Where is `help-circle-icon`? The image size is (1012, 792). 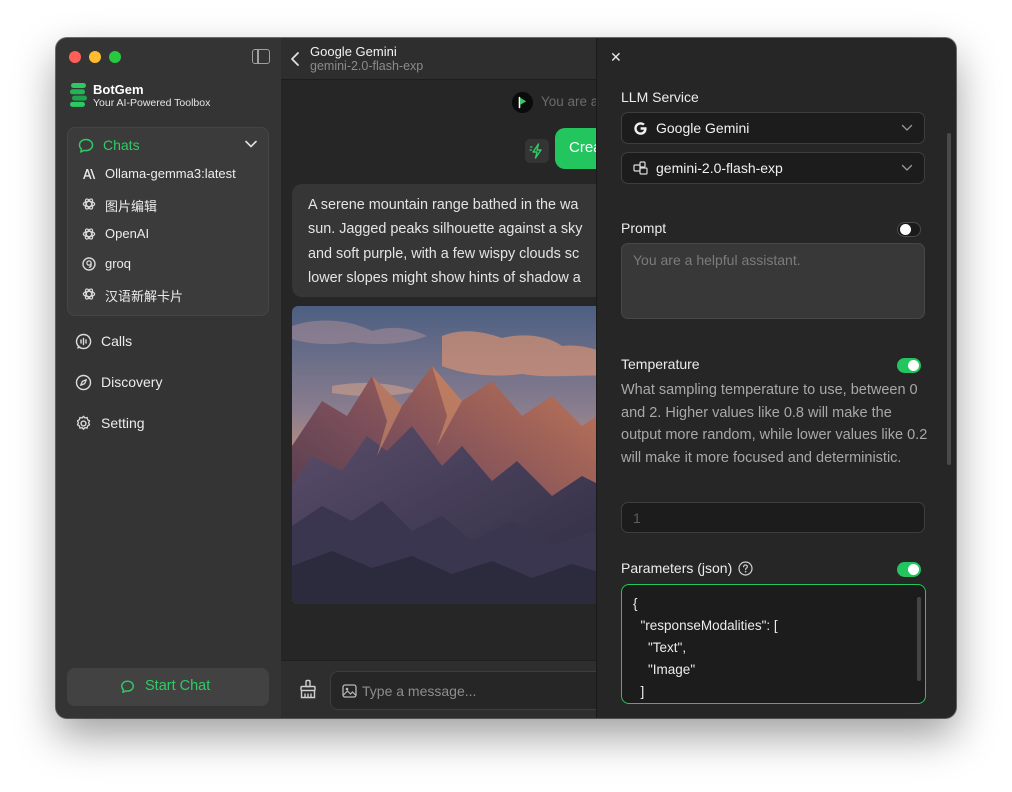 help-circle-icon is located at coordinates (745, 568).